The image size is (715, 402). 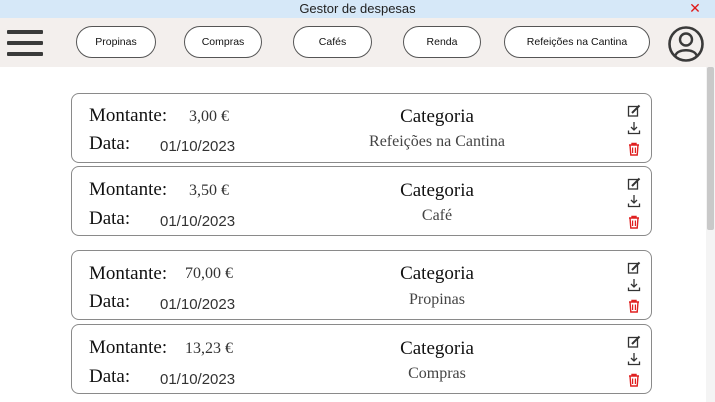 What do you see at coordinates (209, 273) in the screenshot?
I see `amount-value: 70,00 €` at bounding box center [209, 273].